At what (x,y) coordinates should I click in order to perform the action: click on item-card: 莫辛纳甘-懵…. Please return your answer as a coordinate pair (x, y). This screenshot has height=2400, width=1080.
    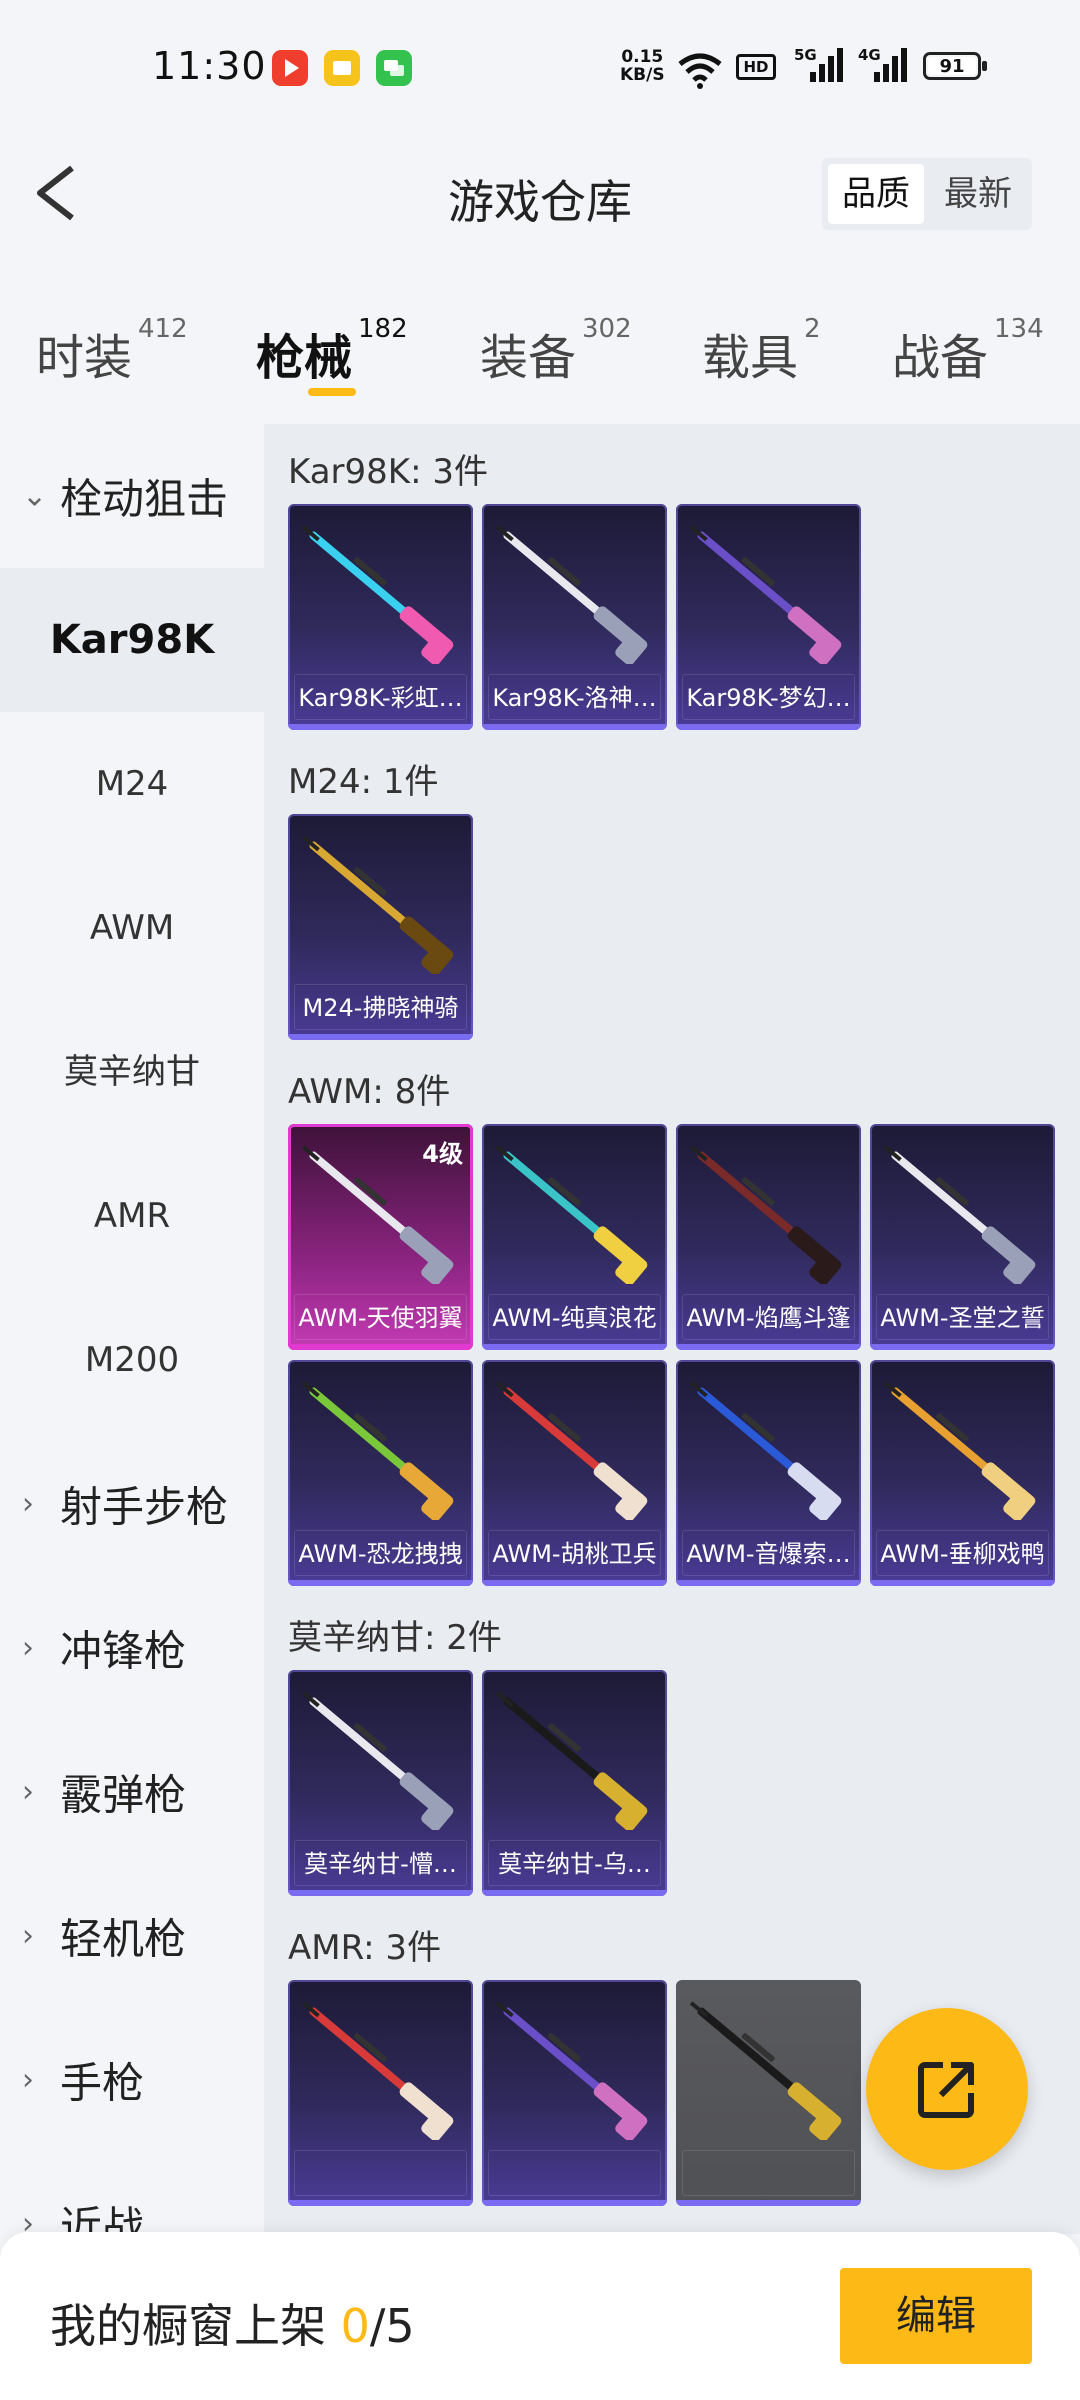
    Looking at the image, I should click on (380, 1783).